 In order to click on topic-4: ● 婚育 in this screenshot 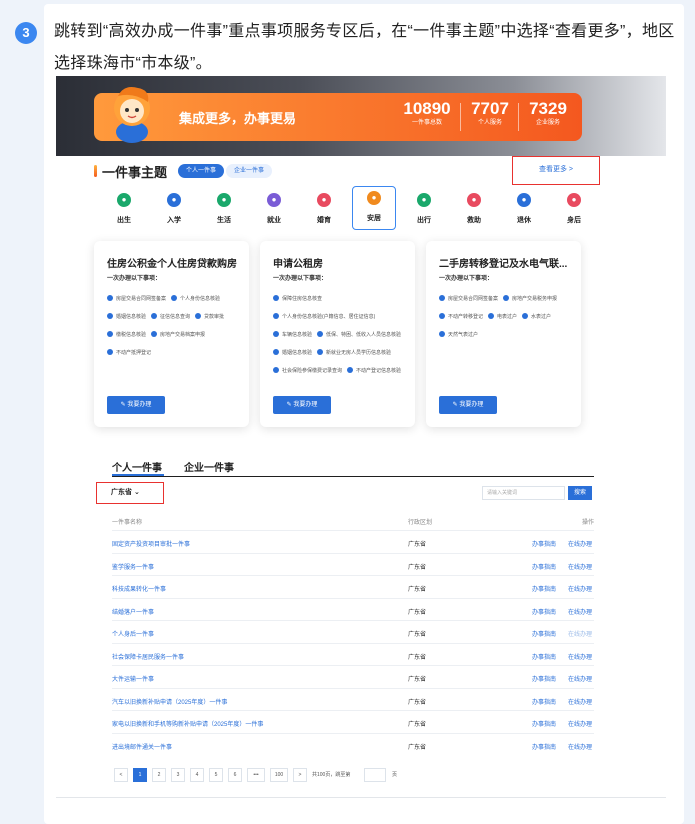, I will do `click(324, 209)`.